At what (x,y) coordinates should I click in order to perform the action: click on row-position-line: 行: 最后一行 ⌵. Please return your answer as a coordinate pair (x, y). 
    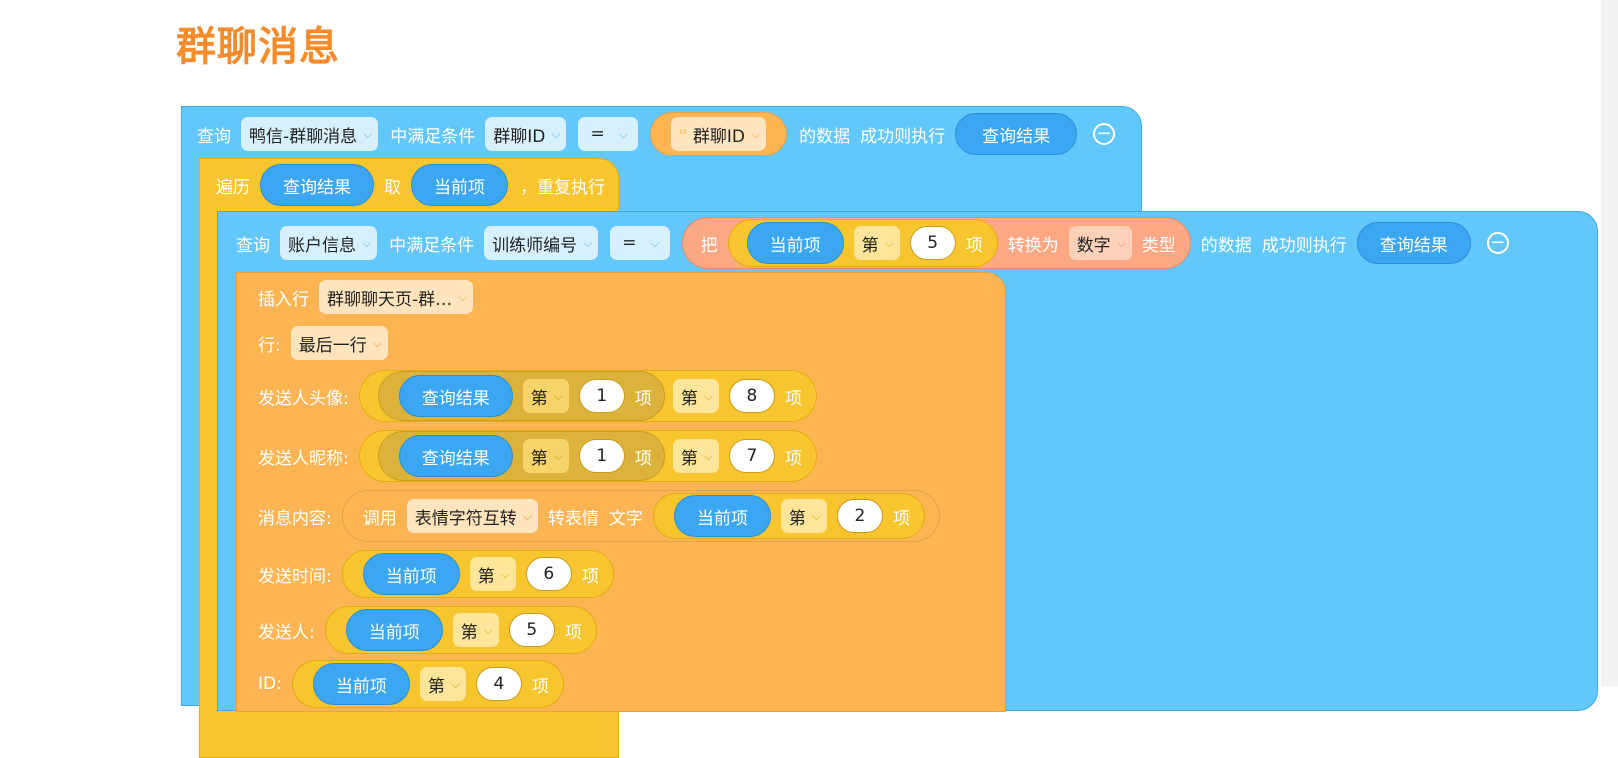
    Looking at the image, I should click on (329, 343).